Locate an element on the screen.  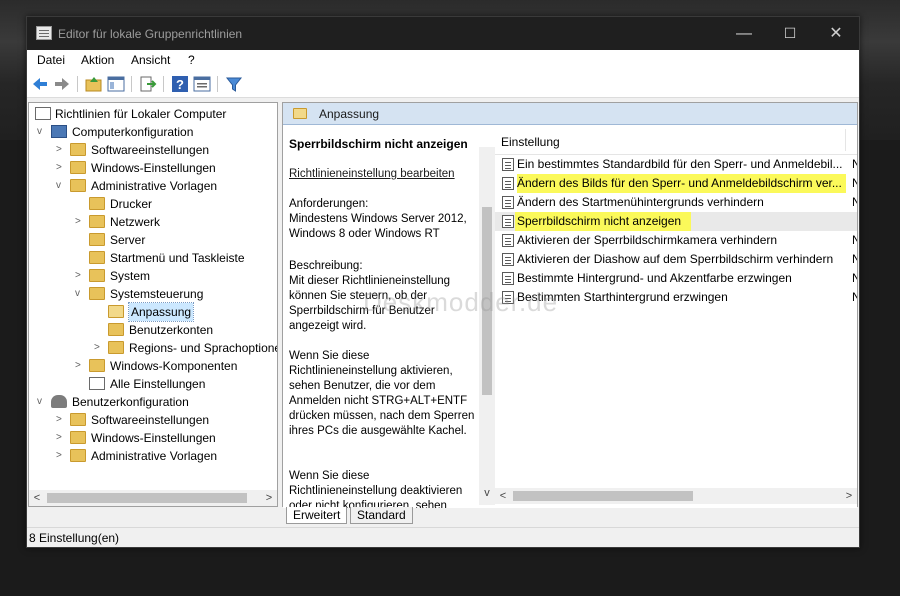
list-column-header: Einstellung is located at coordinates (676, 140).